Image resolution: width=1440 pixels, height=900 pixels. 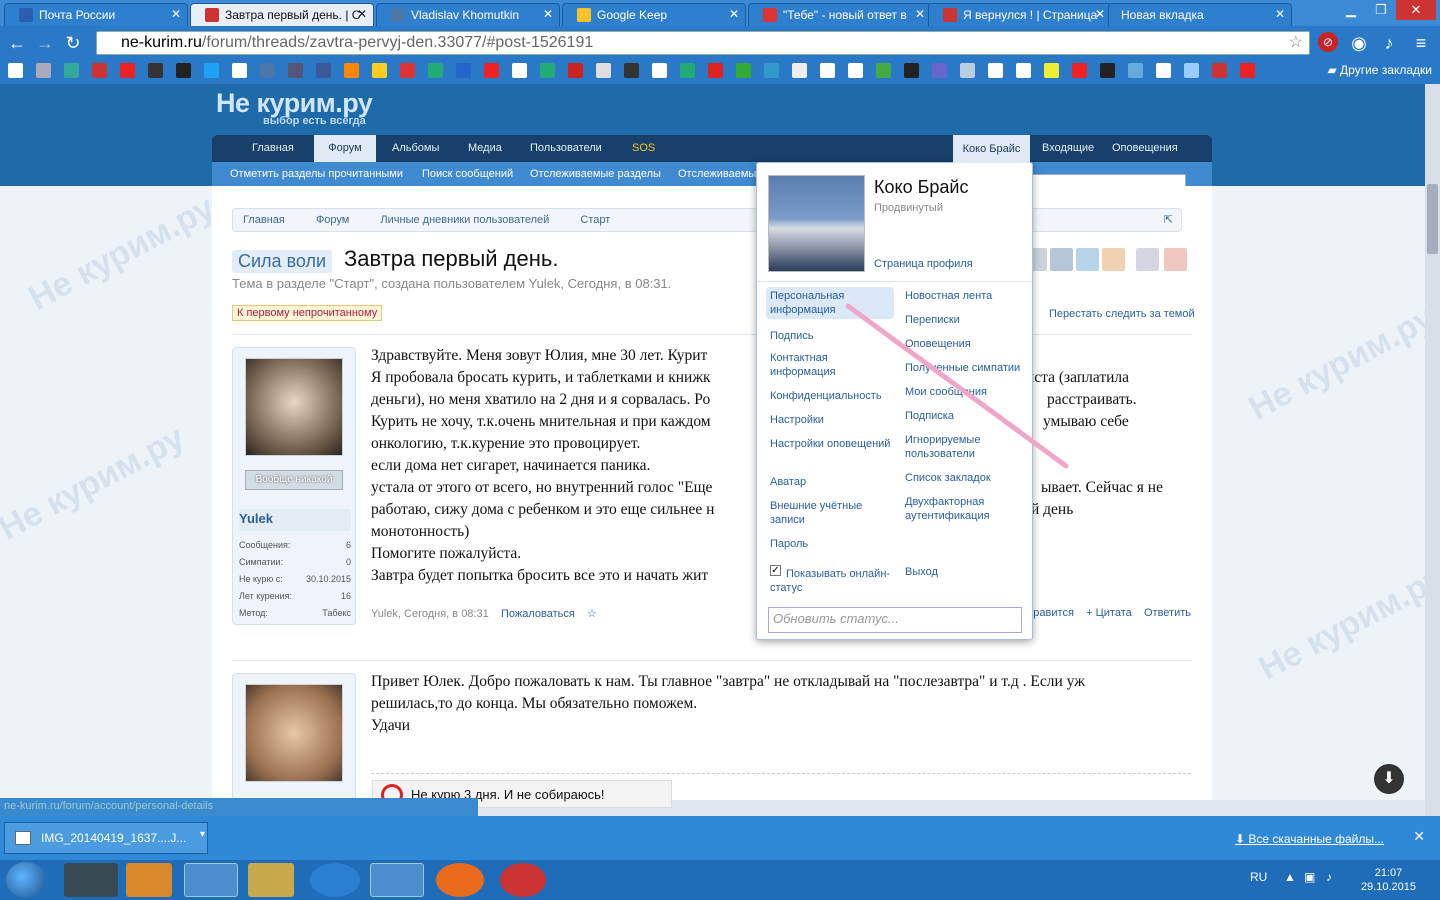 I want to click on adblock-icon: ⊘, so click(x=1328, y=42).